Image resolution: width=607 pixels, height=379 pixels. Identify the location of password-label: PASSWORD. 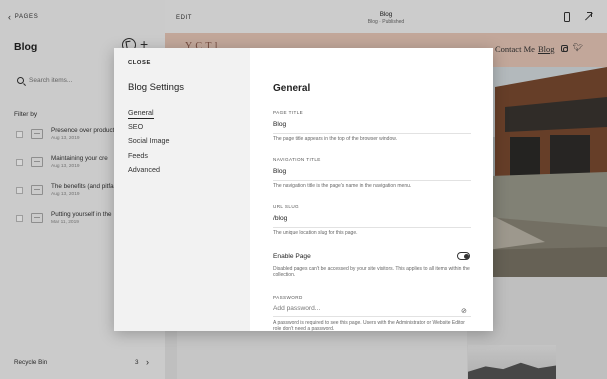
(288, 297).